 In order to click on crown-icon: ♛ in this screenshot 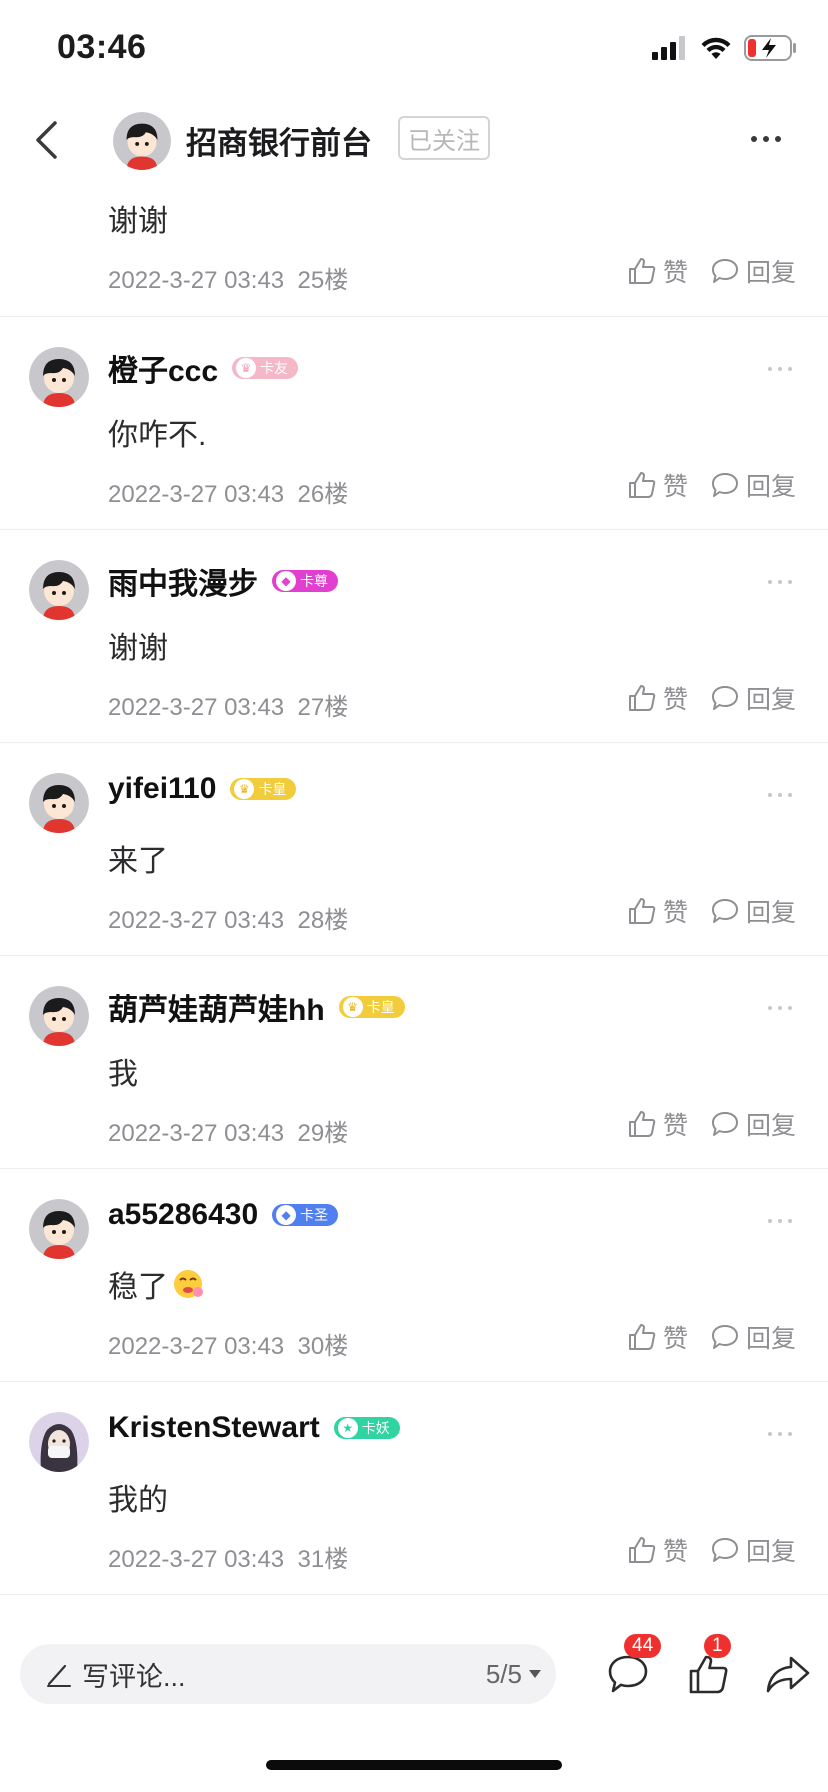, I will do `click(244, 789)`.